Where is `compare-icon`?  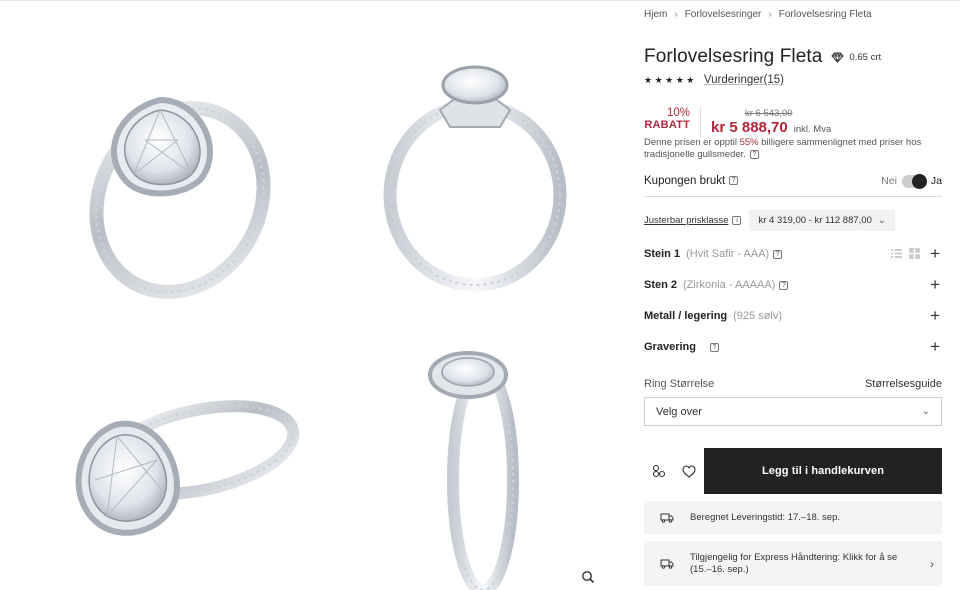 compare-icon is located at coordinates (659, 471).